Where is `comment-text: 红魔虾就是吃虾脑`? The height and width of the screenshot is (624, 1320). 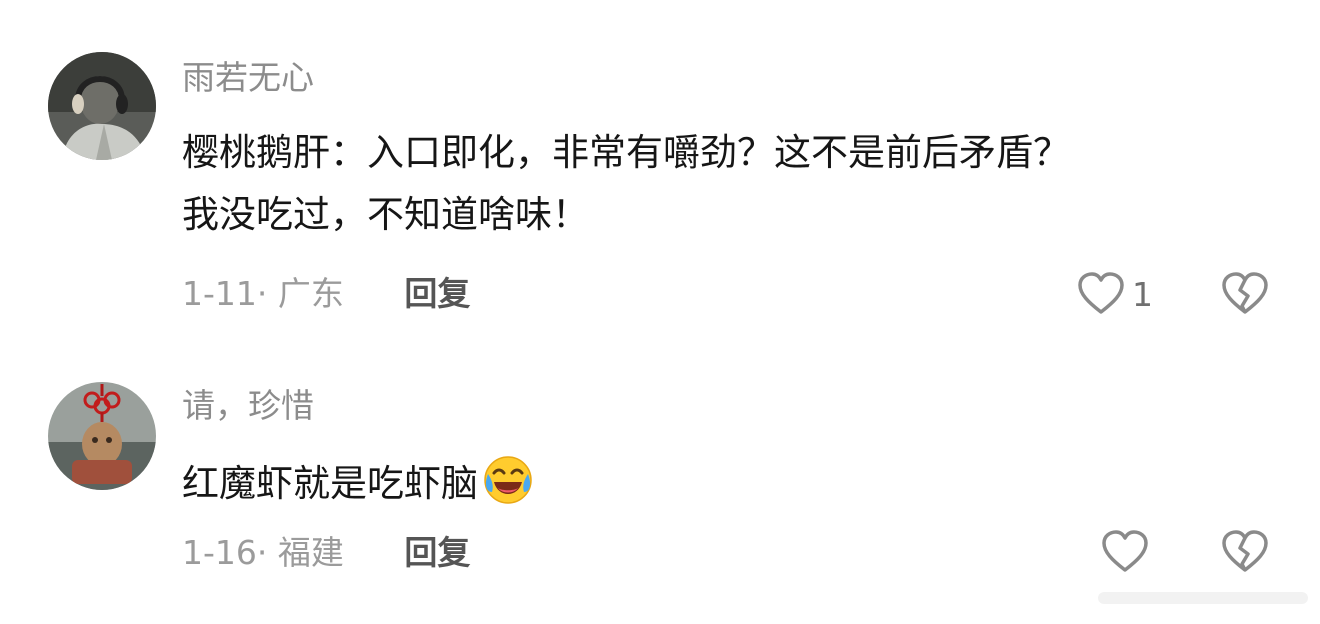 comment-text: 红魔虾就是吃虾脑 is located at coordinates (358, 484).